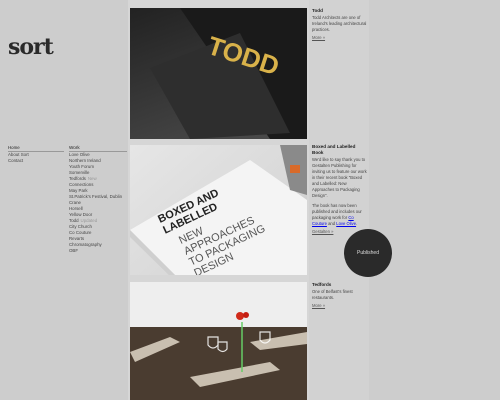 The height and width of the screenshot is (400, 500). What do you see at coordinates (332, 223) in the screenshot?
I see `boxed-and-text: and` at bounding box center [332, 223].